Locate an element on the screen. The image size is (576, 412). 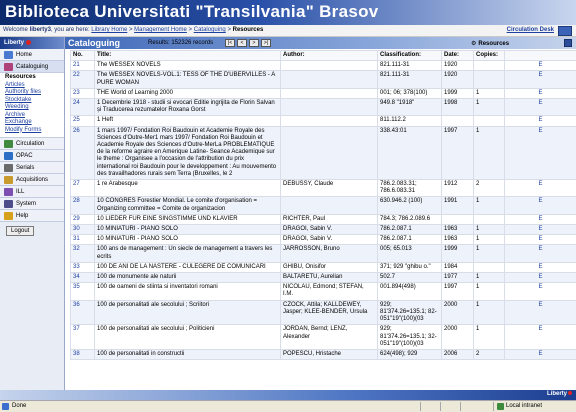
breadcrumb-library-home: Library Home is located at coordinates (109, 30).